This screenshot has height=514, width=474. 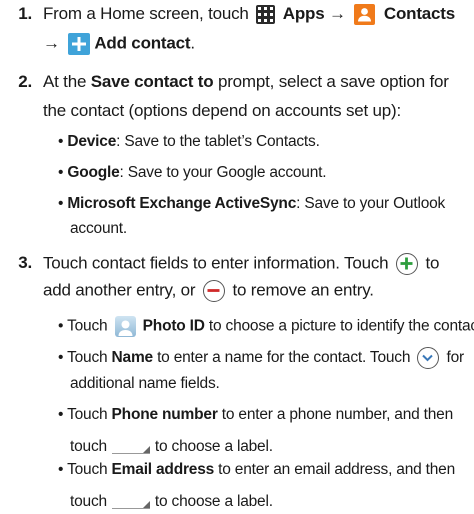 I want to click on step-3-number: 3., so click(x=25, y=263).